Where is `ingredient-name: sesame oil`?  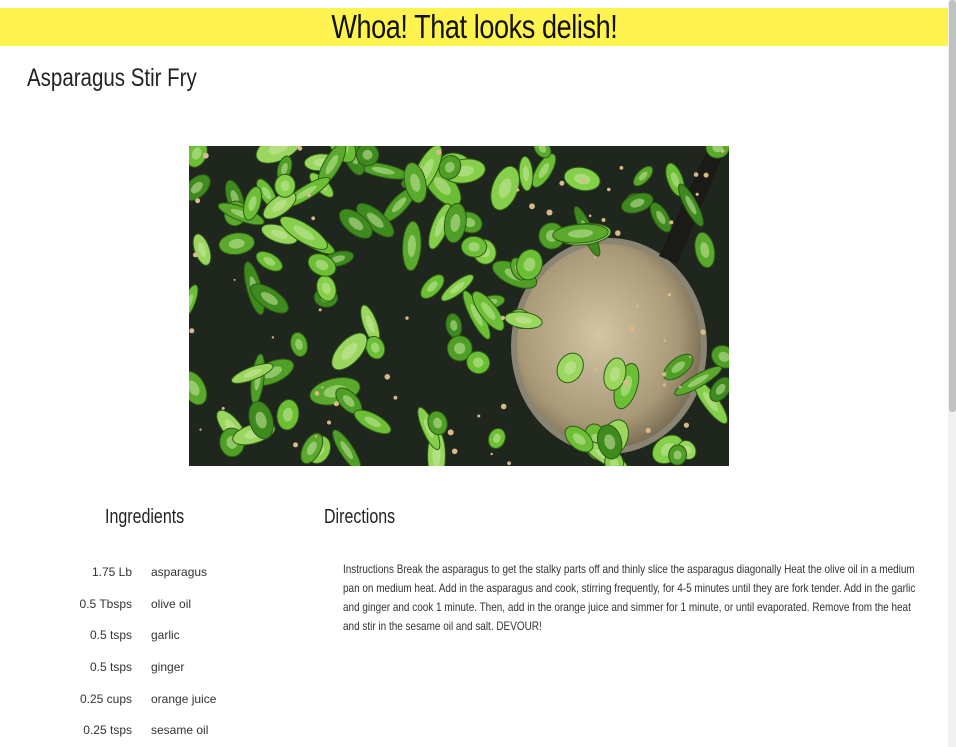 ingredient-name: sesame oil is located at coordinates (180, 730).